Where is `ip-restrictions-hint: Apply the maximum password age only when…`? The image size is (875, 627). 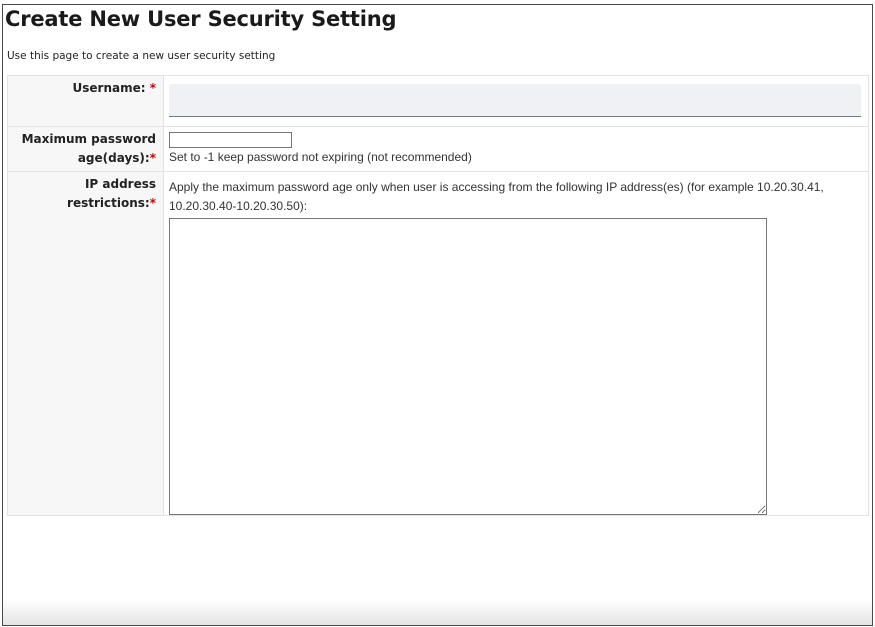 ip-restrictions-hint: Apply the maximum password age only when… is located at coordinates (496, 196).